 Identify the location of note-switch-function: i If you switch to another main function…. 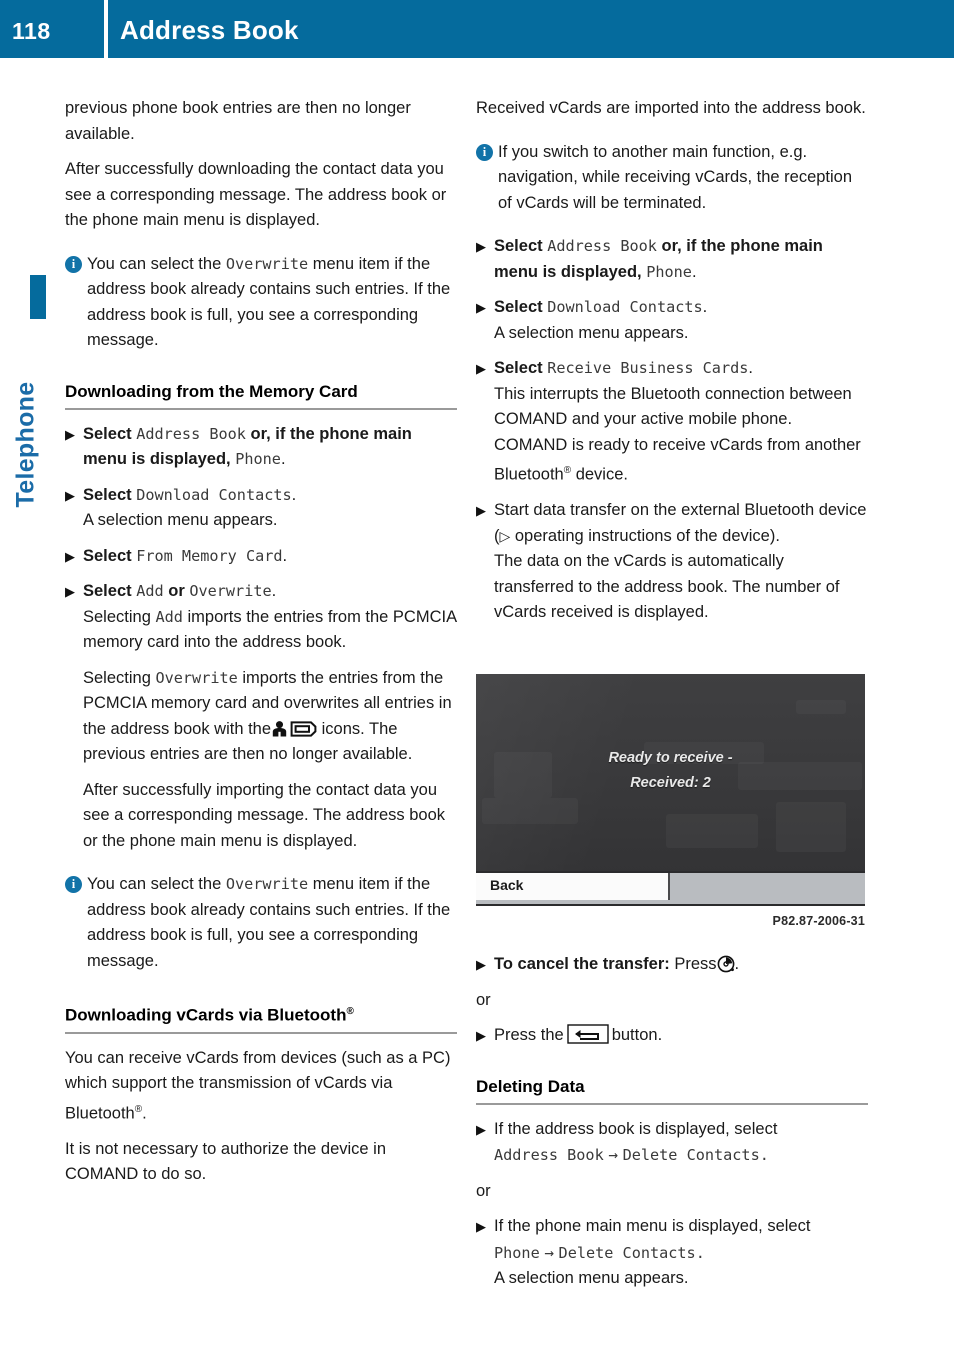
(672, 178).